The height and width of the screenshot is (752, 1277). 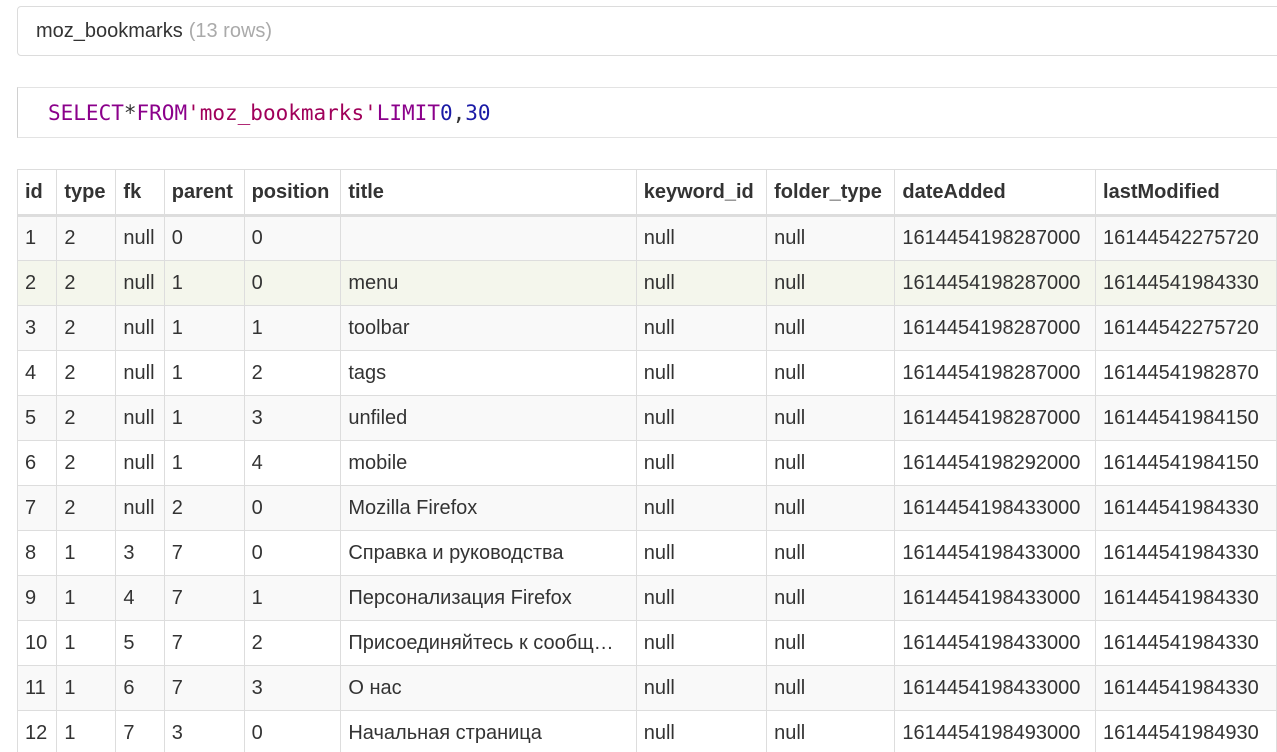 I want to click on table-title-bar: moz_bookmarks (13 rows), so click(x=647, y=31).